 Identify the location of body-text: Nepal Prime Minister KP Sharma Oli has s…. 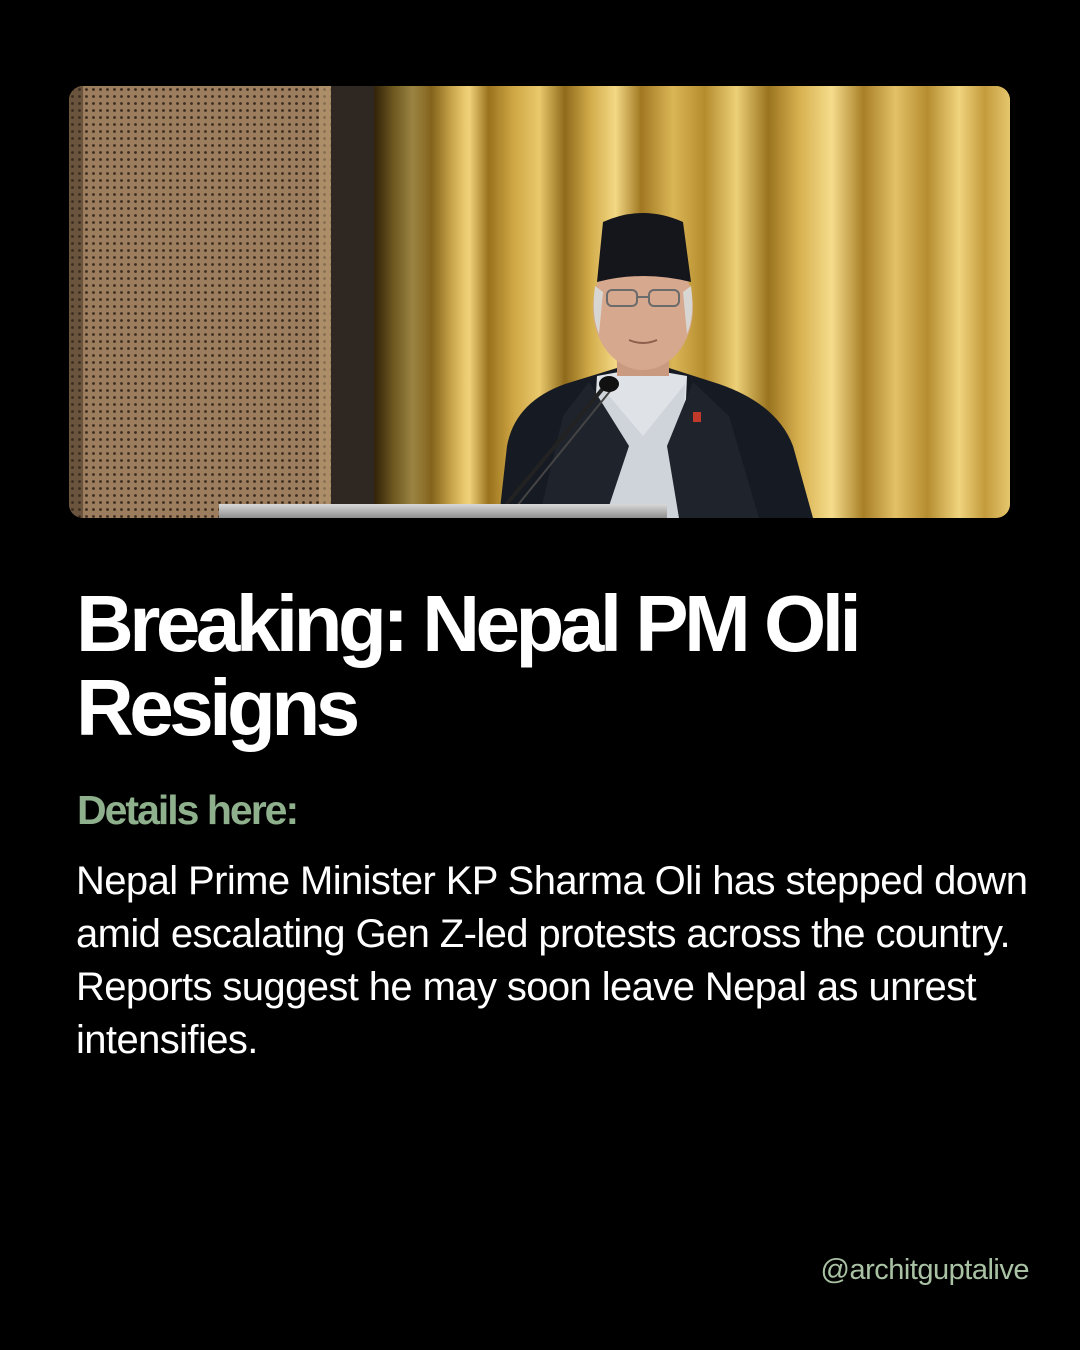
(552, 960).